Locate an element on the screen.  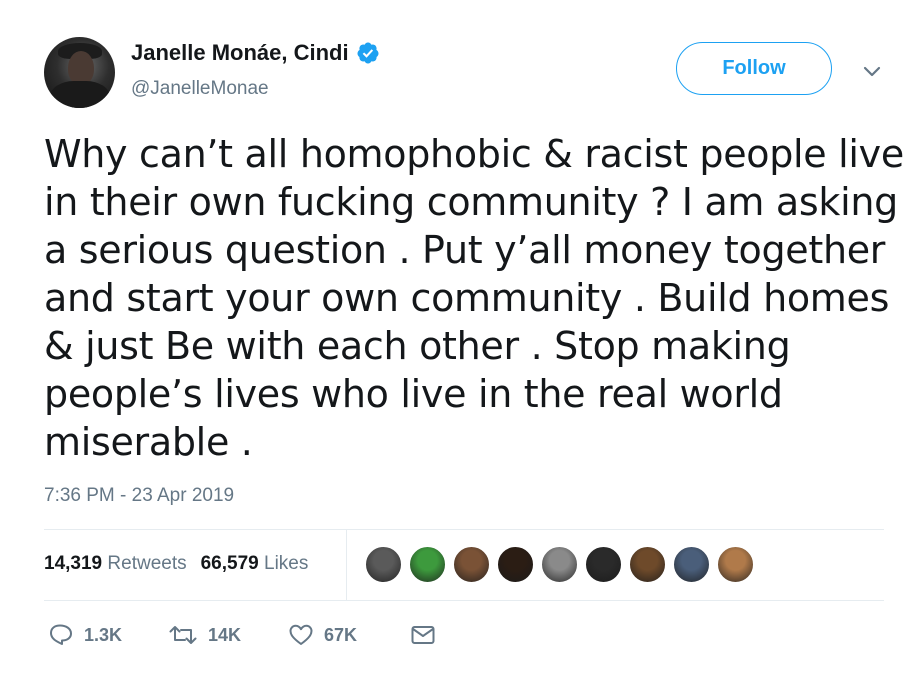
tweet-line: & just Be with each other . Stop making is located at coordinates (417, 346).